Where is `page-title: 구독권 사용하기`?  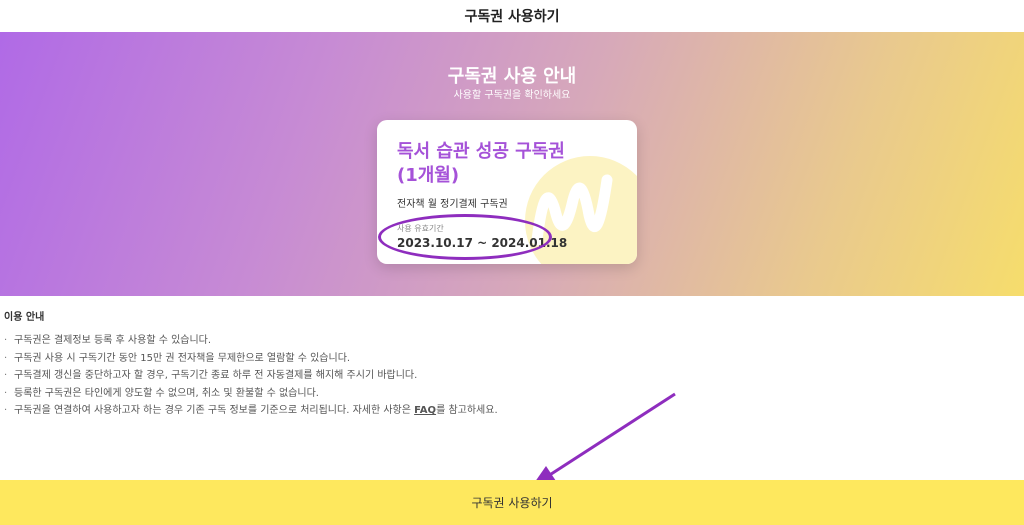
page-title: 구독권 사용하기 is located at coordinates (512, 17).